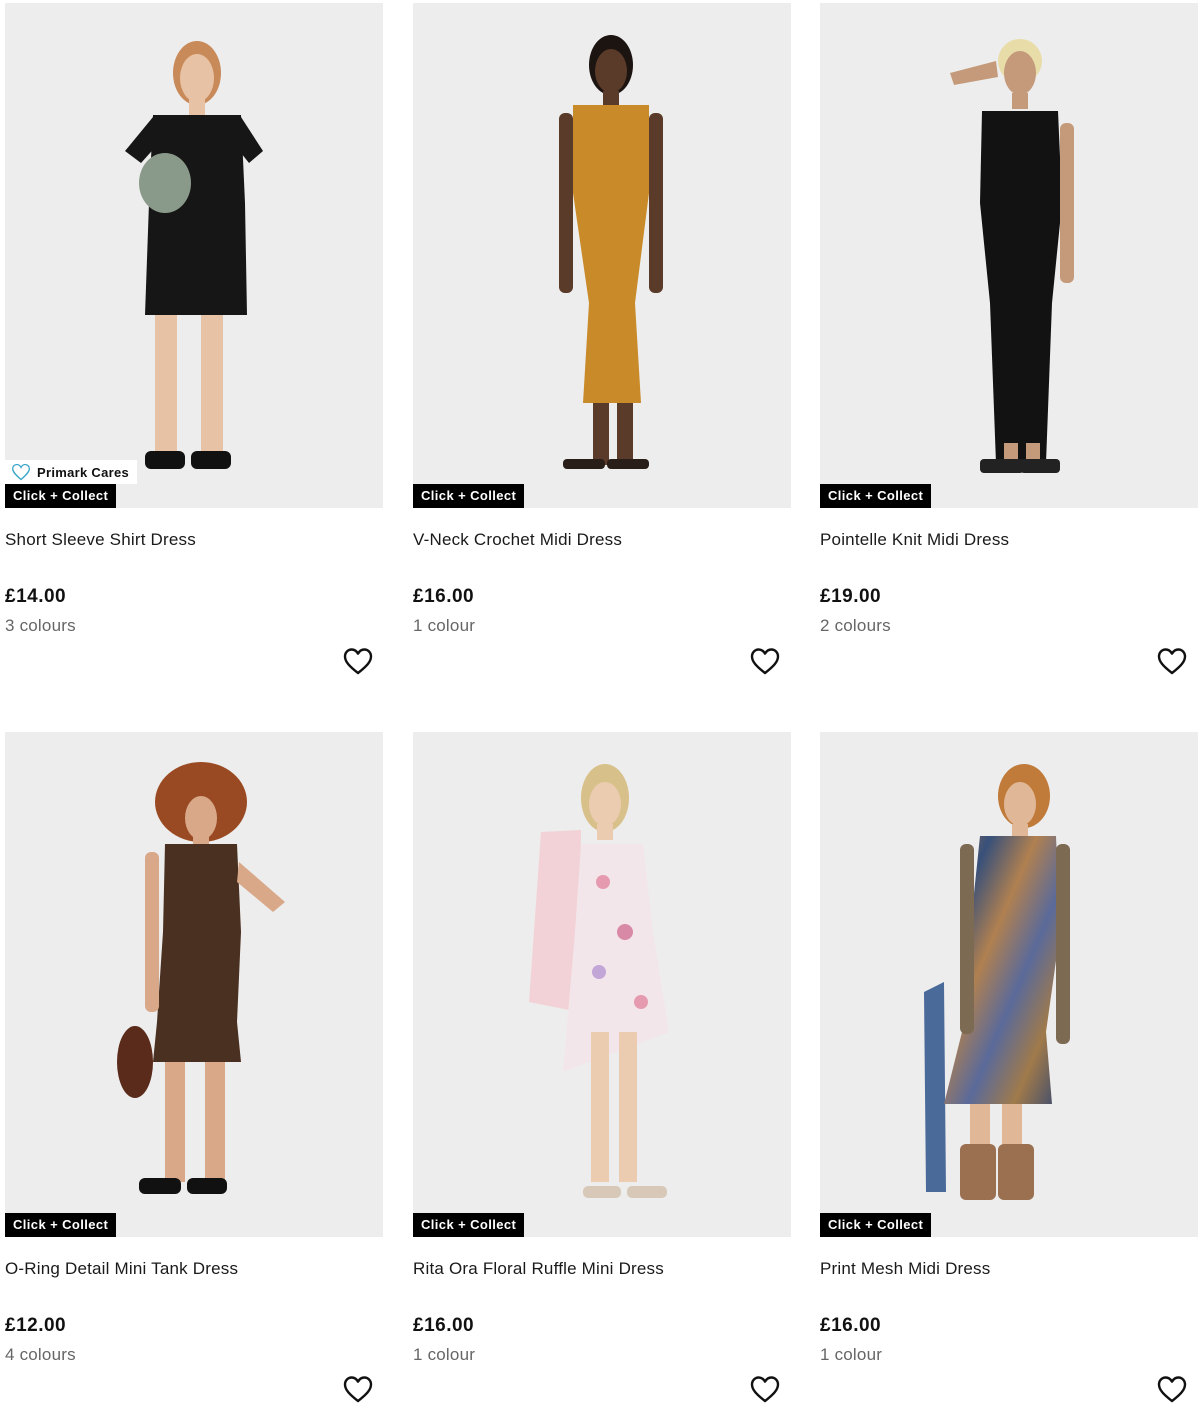  What do you see at coordinates (602, 541) in the screenshot?
I see `product-name: V-Neck Crochet Midi Dress` at bounding box center [602, 541].